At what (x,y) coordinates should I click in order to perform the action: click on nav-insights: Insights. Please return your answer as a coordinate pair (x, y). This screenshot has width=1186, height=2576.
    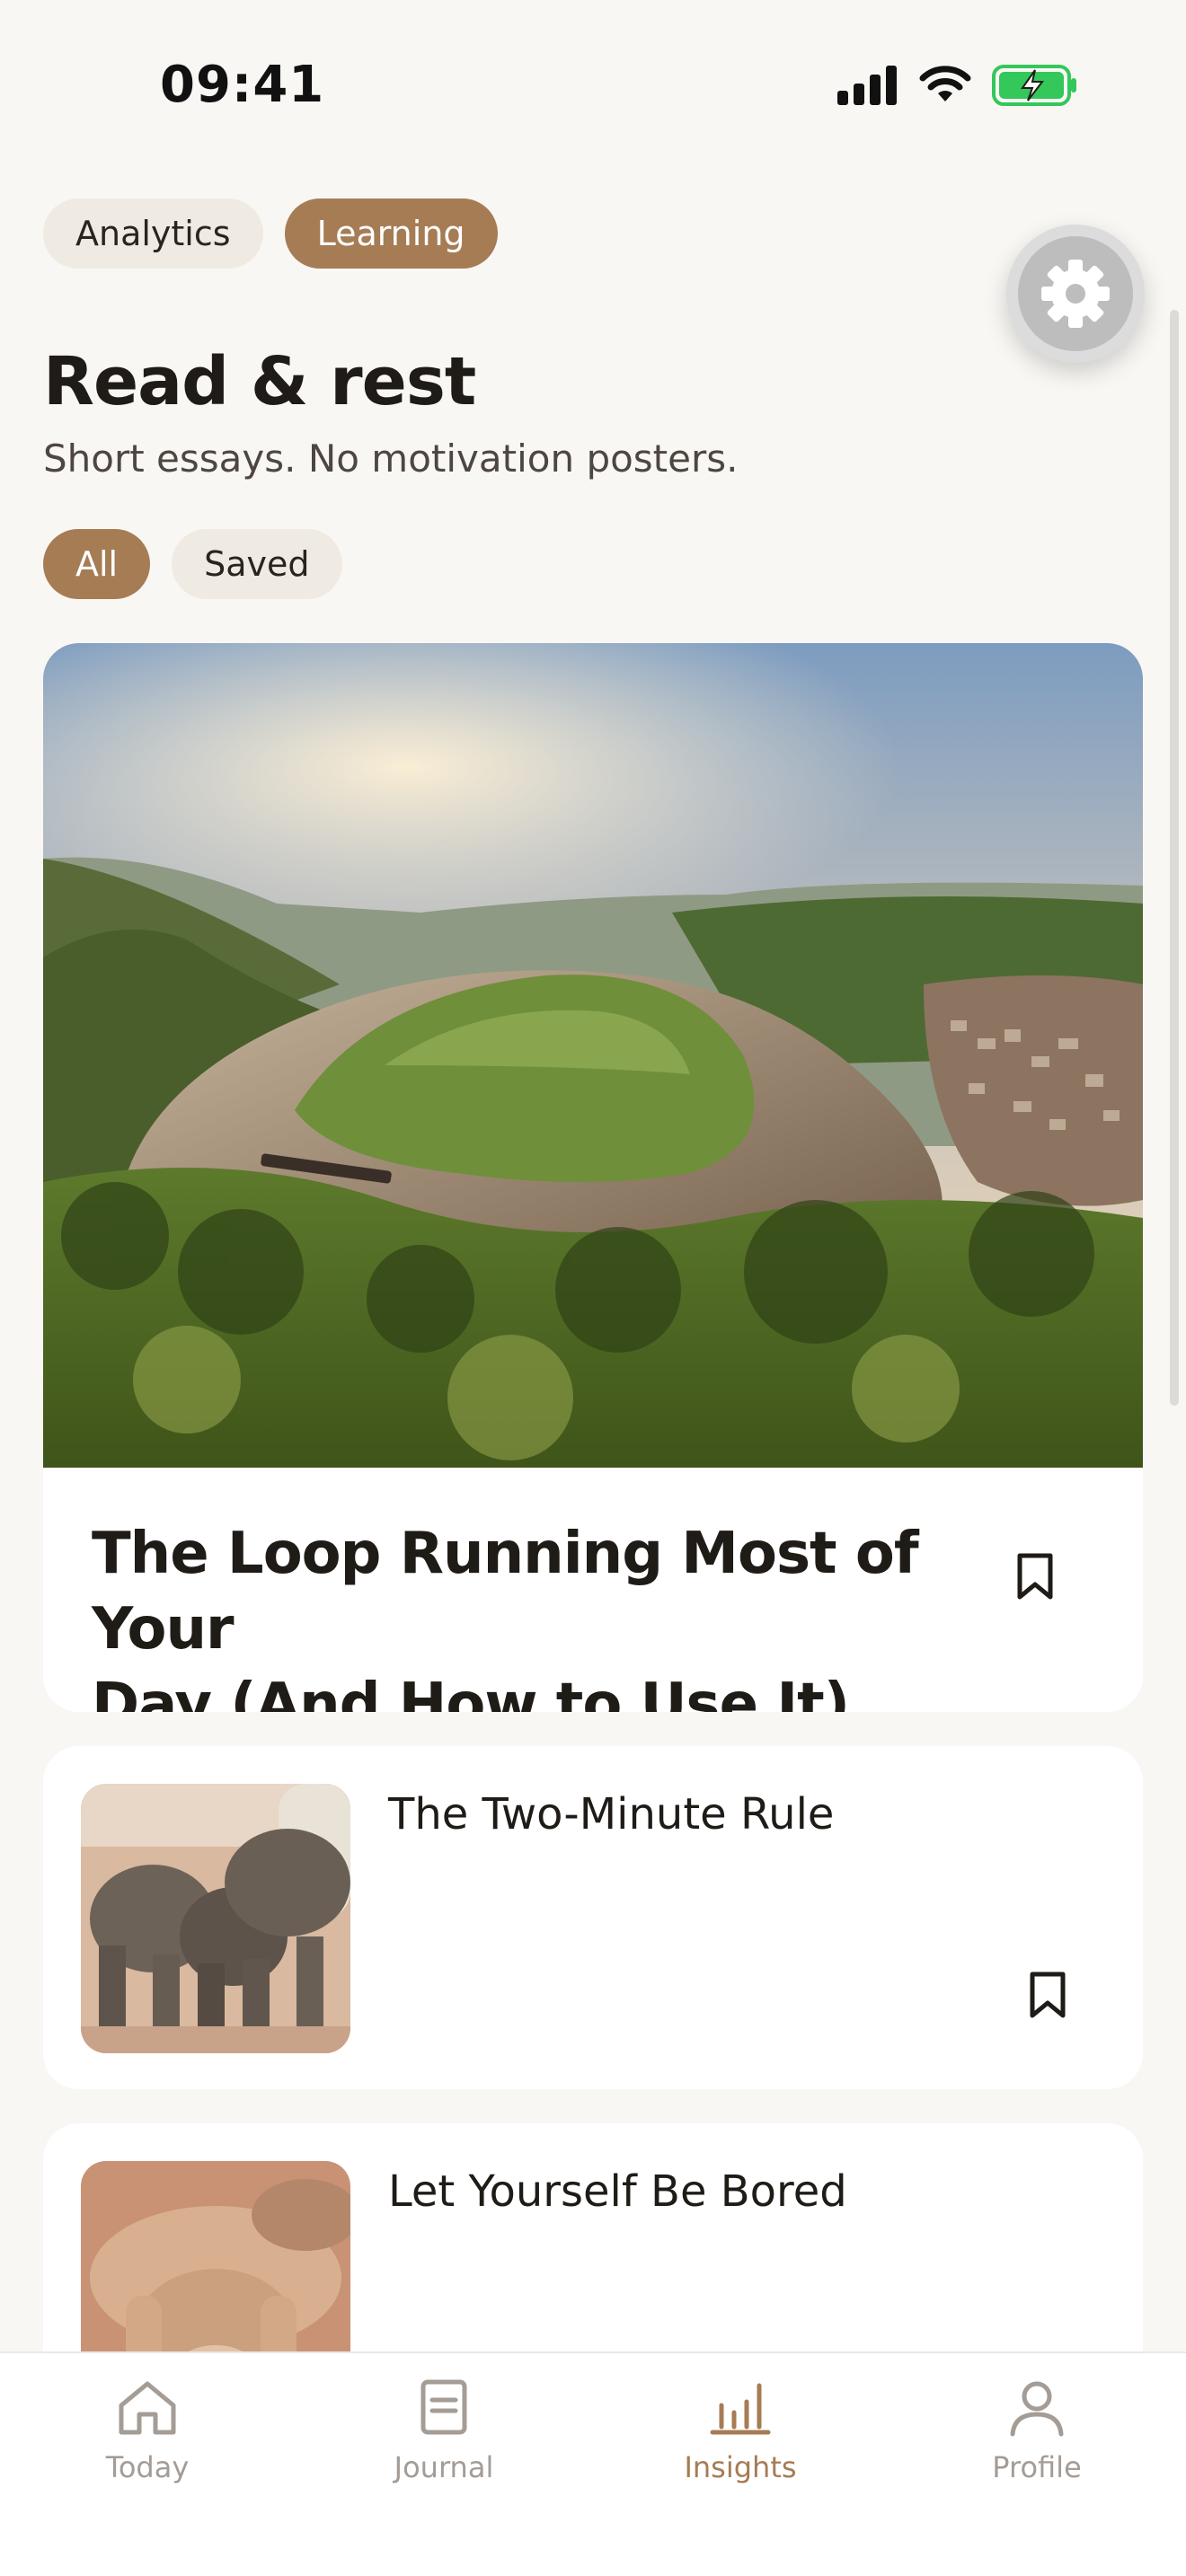
    Looking at the image, I should click on (740, 2431).